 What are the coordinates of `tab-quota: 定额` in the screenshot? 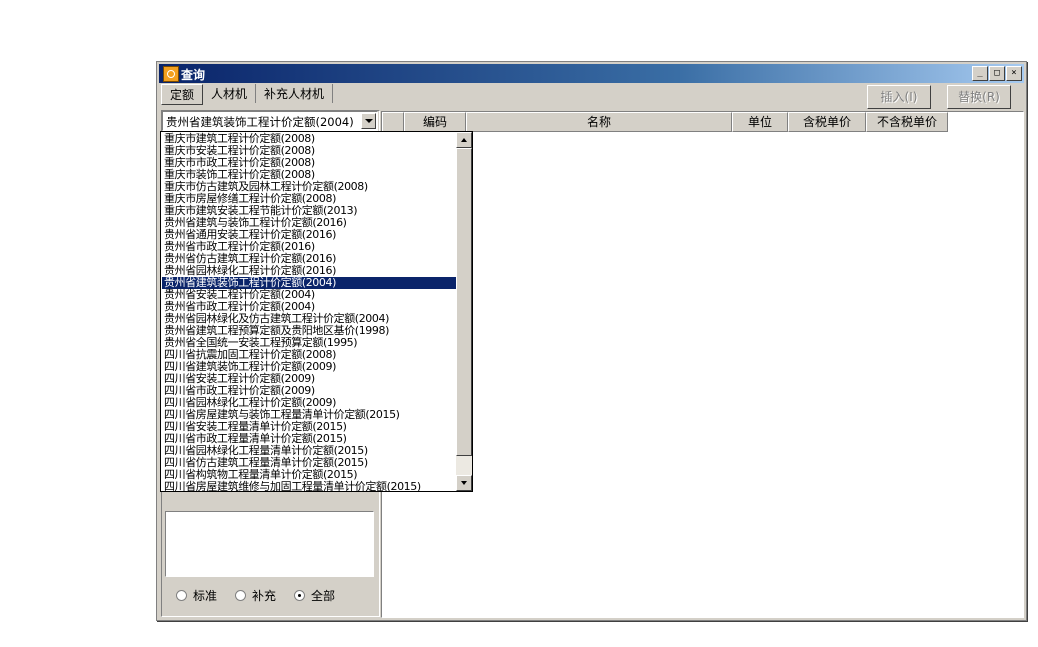 It's located at (182, 94).